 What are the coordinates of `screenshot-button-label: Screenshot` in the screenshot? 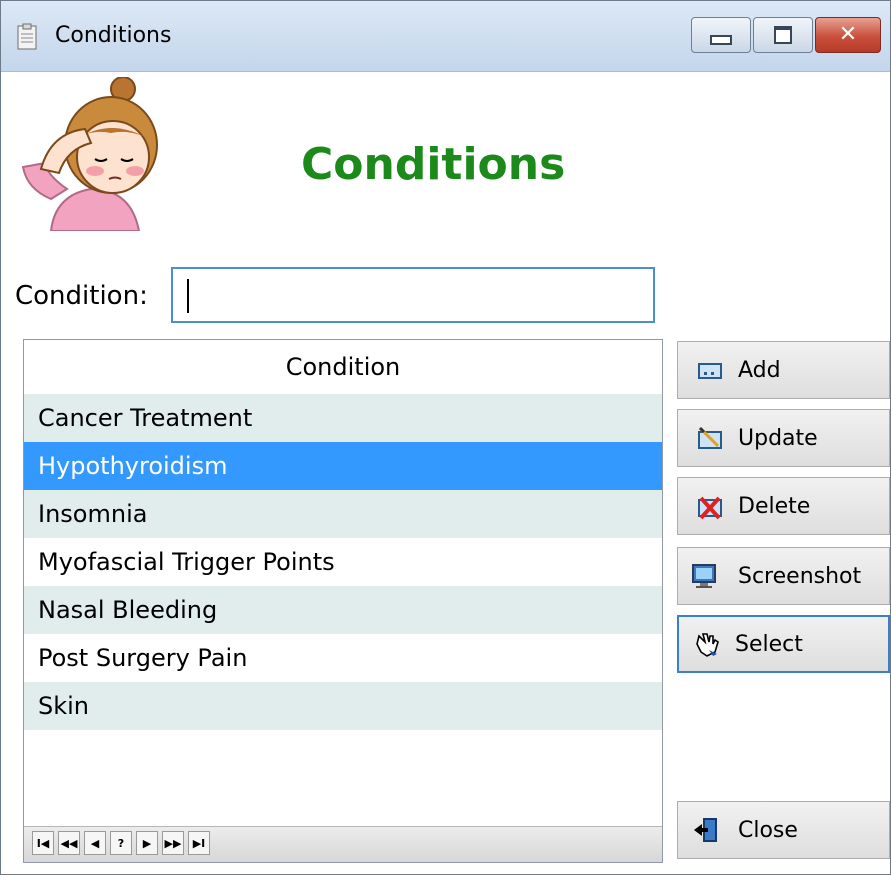 It's located at (800, 576).